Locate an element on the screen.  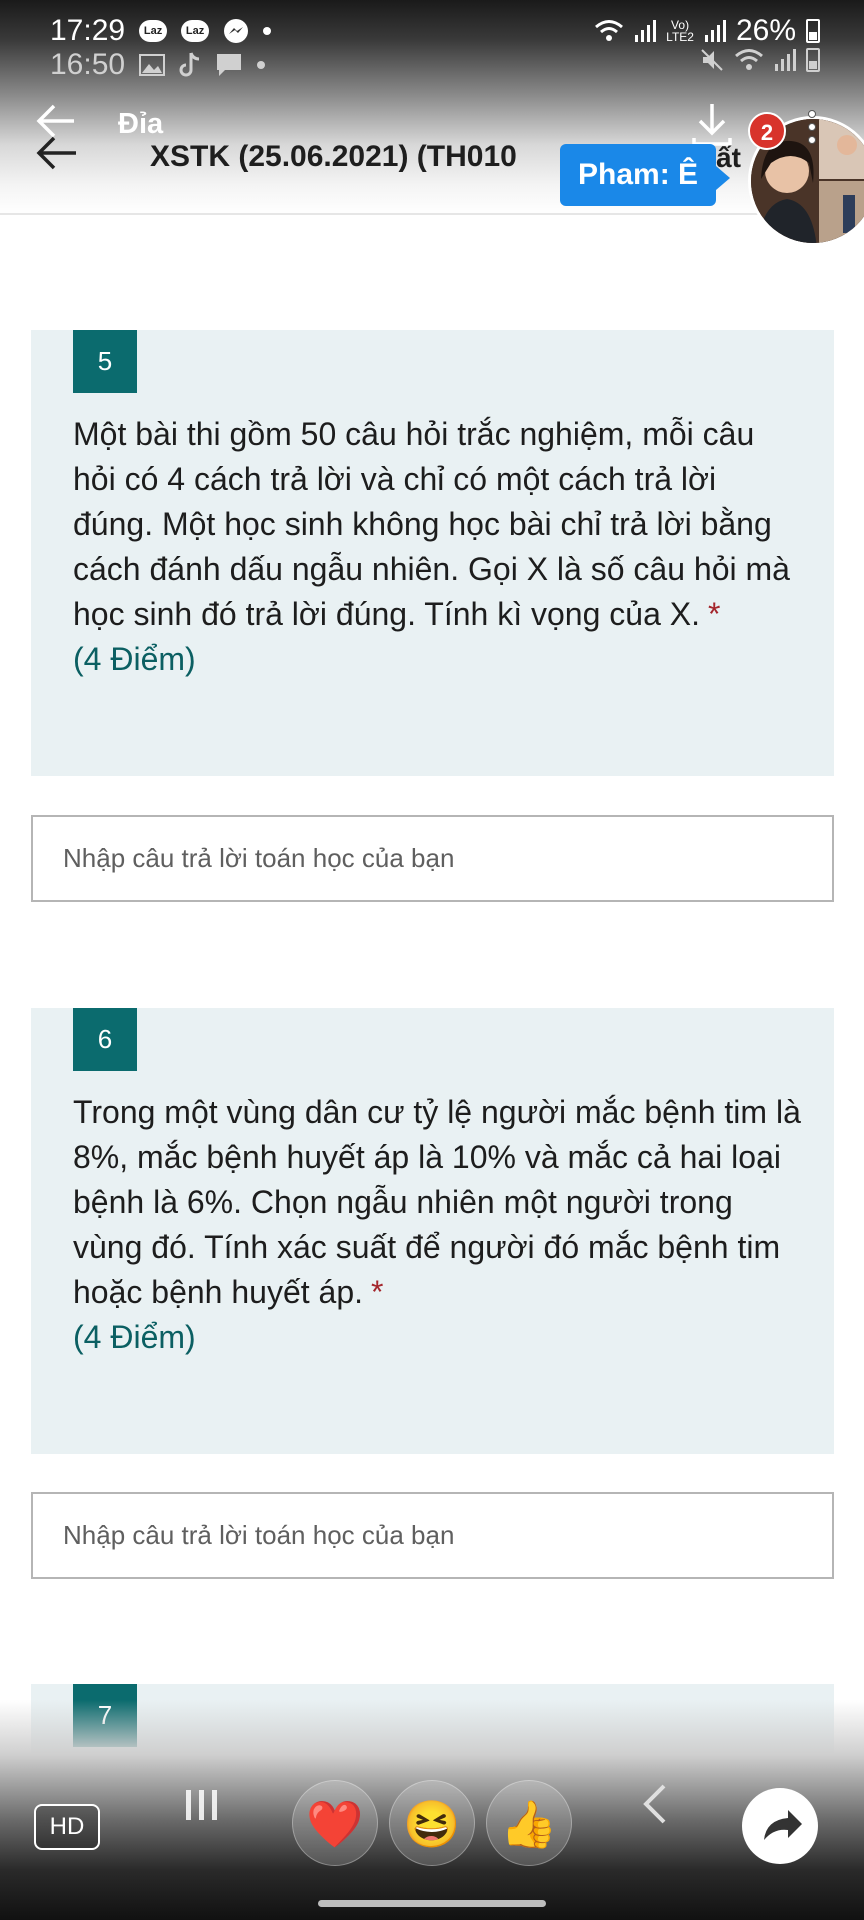
chat-back-arrow-icon is located at coordinates (56, 121).